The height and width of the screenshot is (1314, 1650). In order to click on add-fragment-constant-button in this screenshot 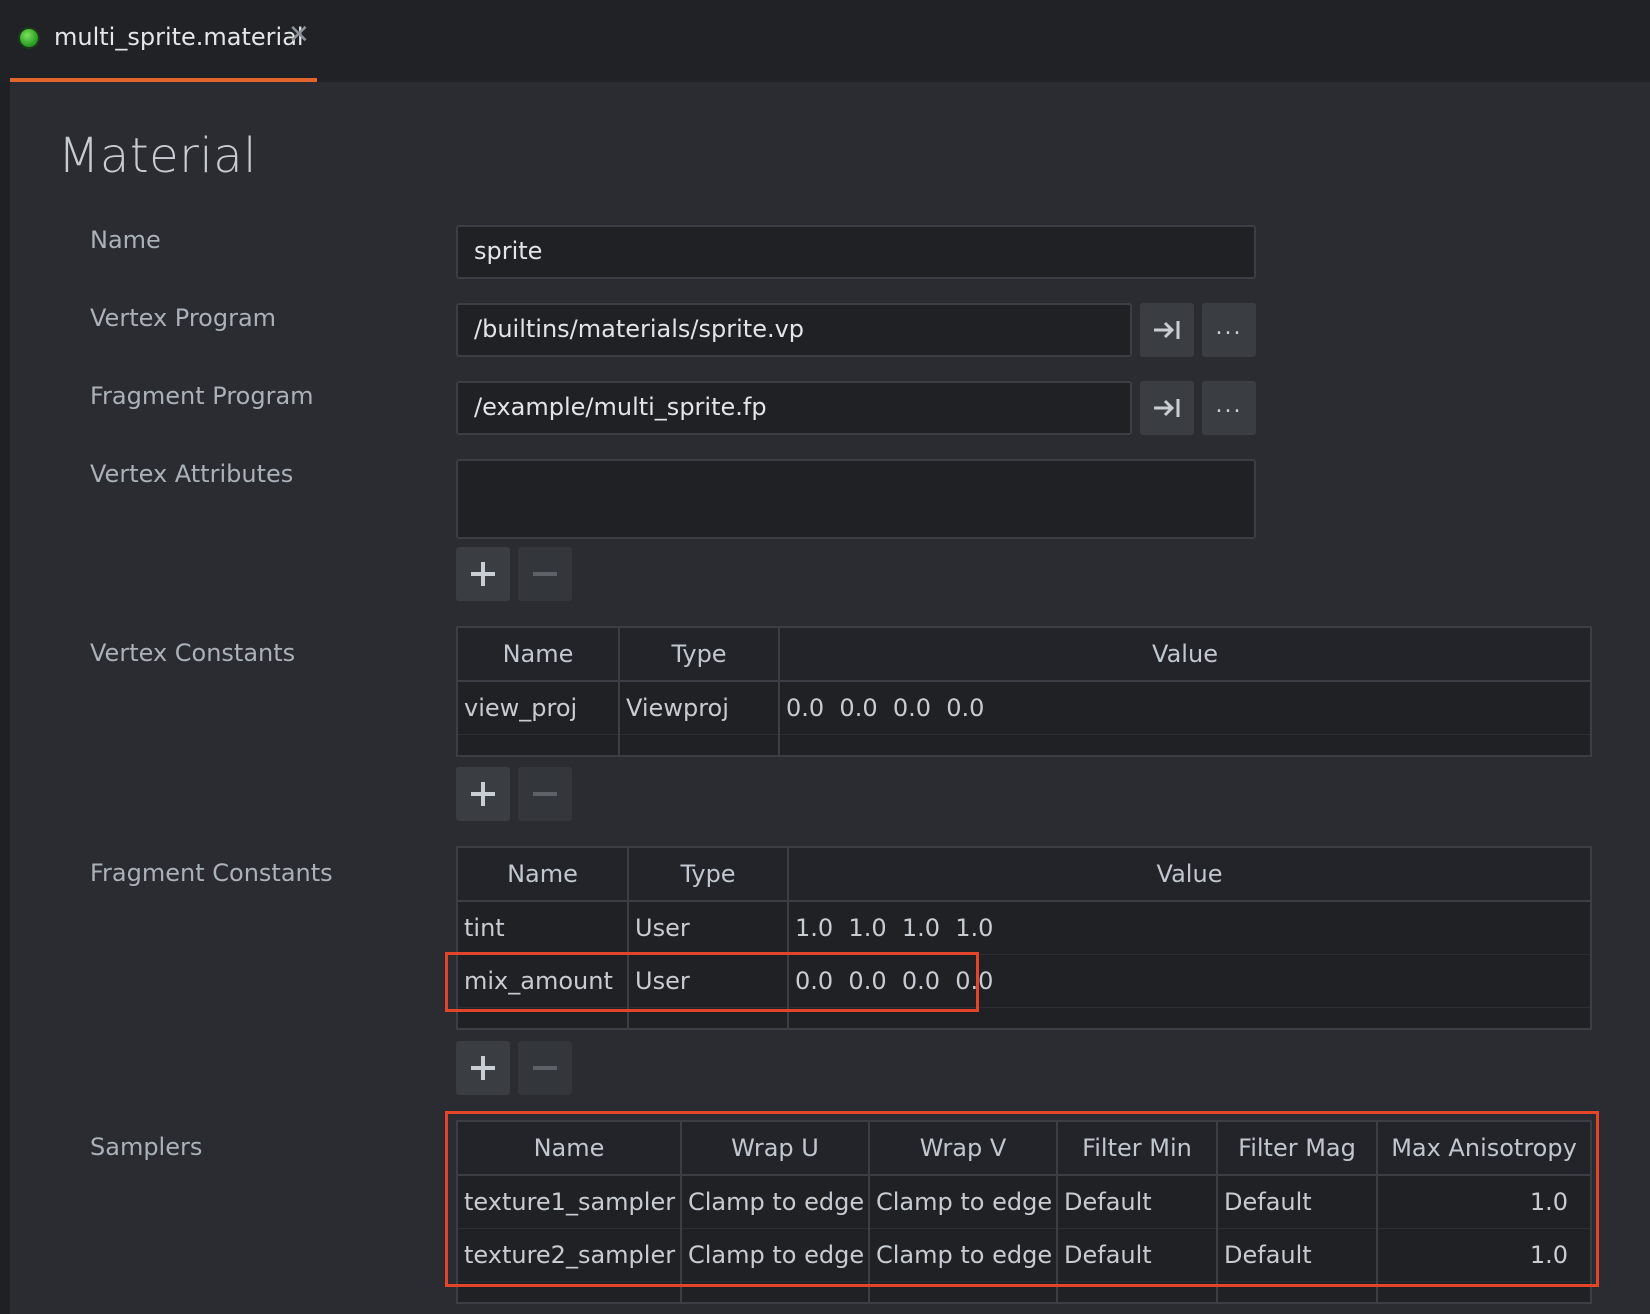, I will do `click(483, 1068)`.